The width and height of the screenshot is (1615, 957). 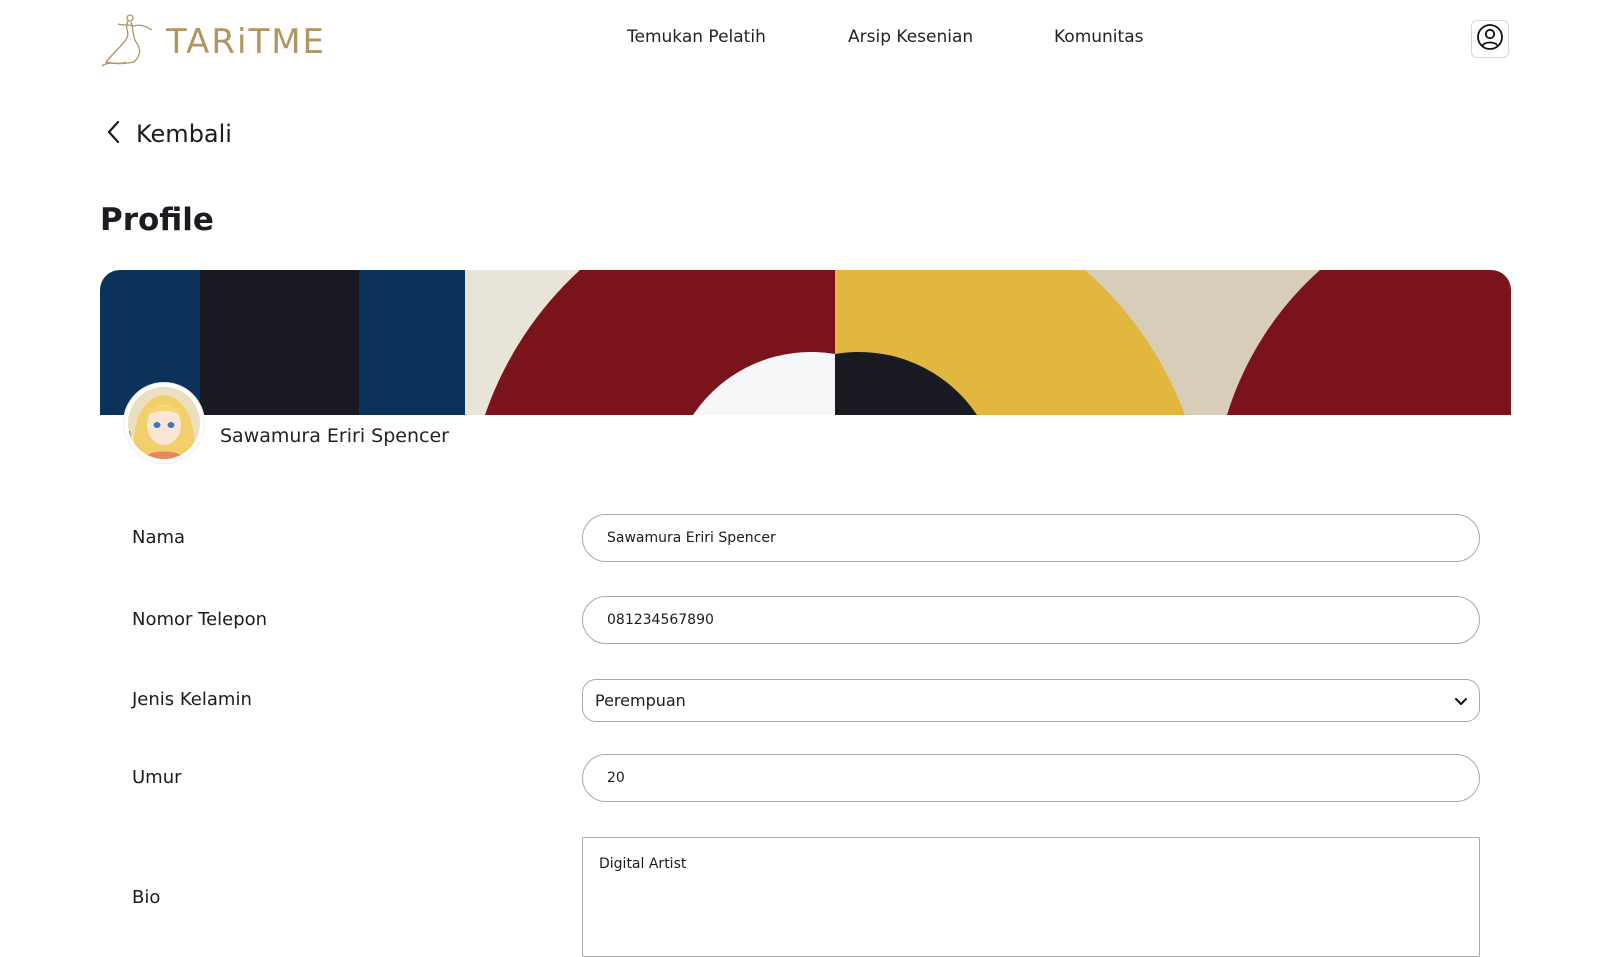 I want to click on user-circle-icon, so click(x=1490, y=39).